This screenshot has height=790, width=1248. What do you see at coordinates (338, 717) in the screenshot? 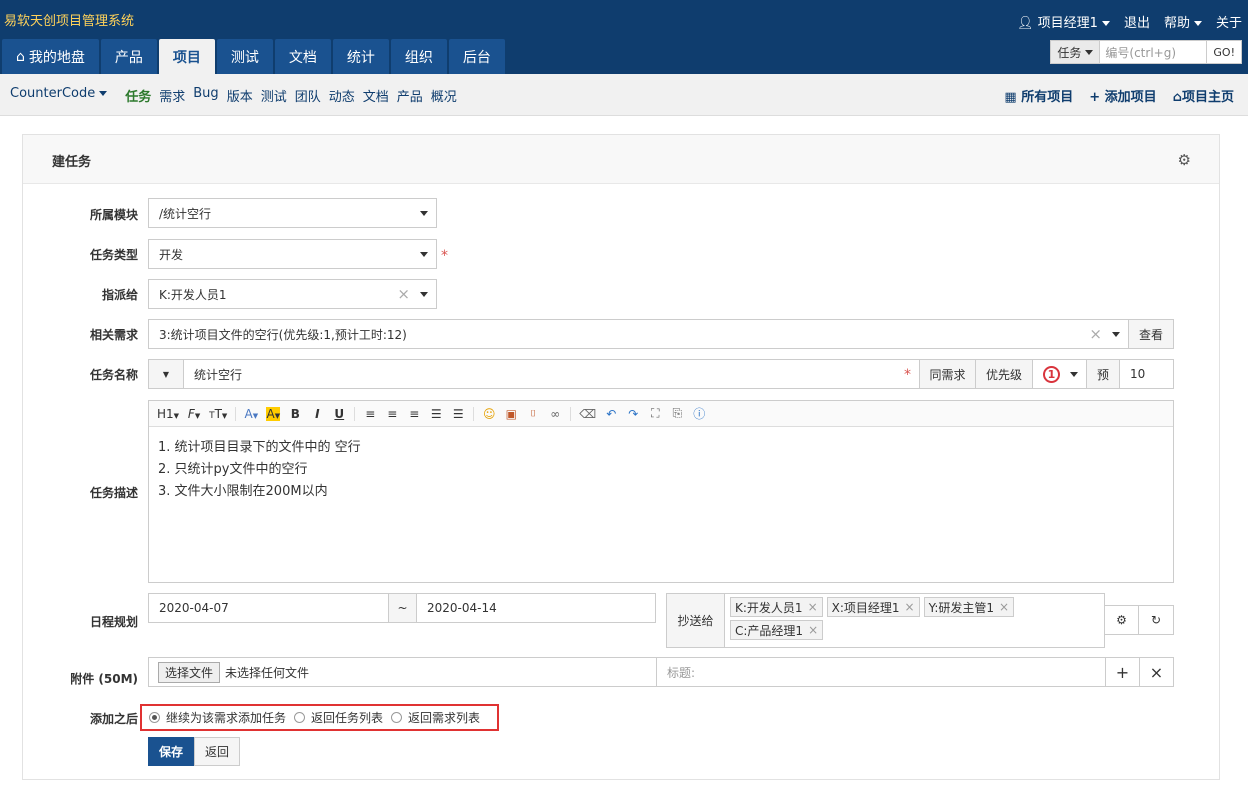
I see `radio-task-list: 返回任务列表` at bounding box center [338, 717].